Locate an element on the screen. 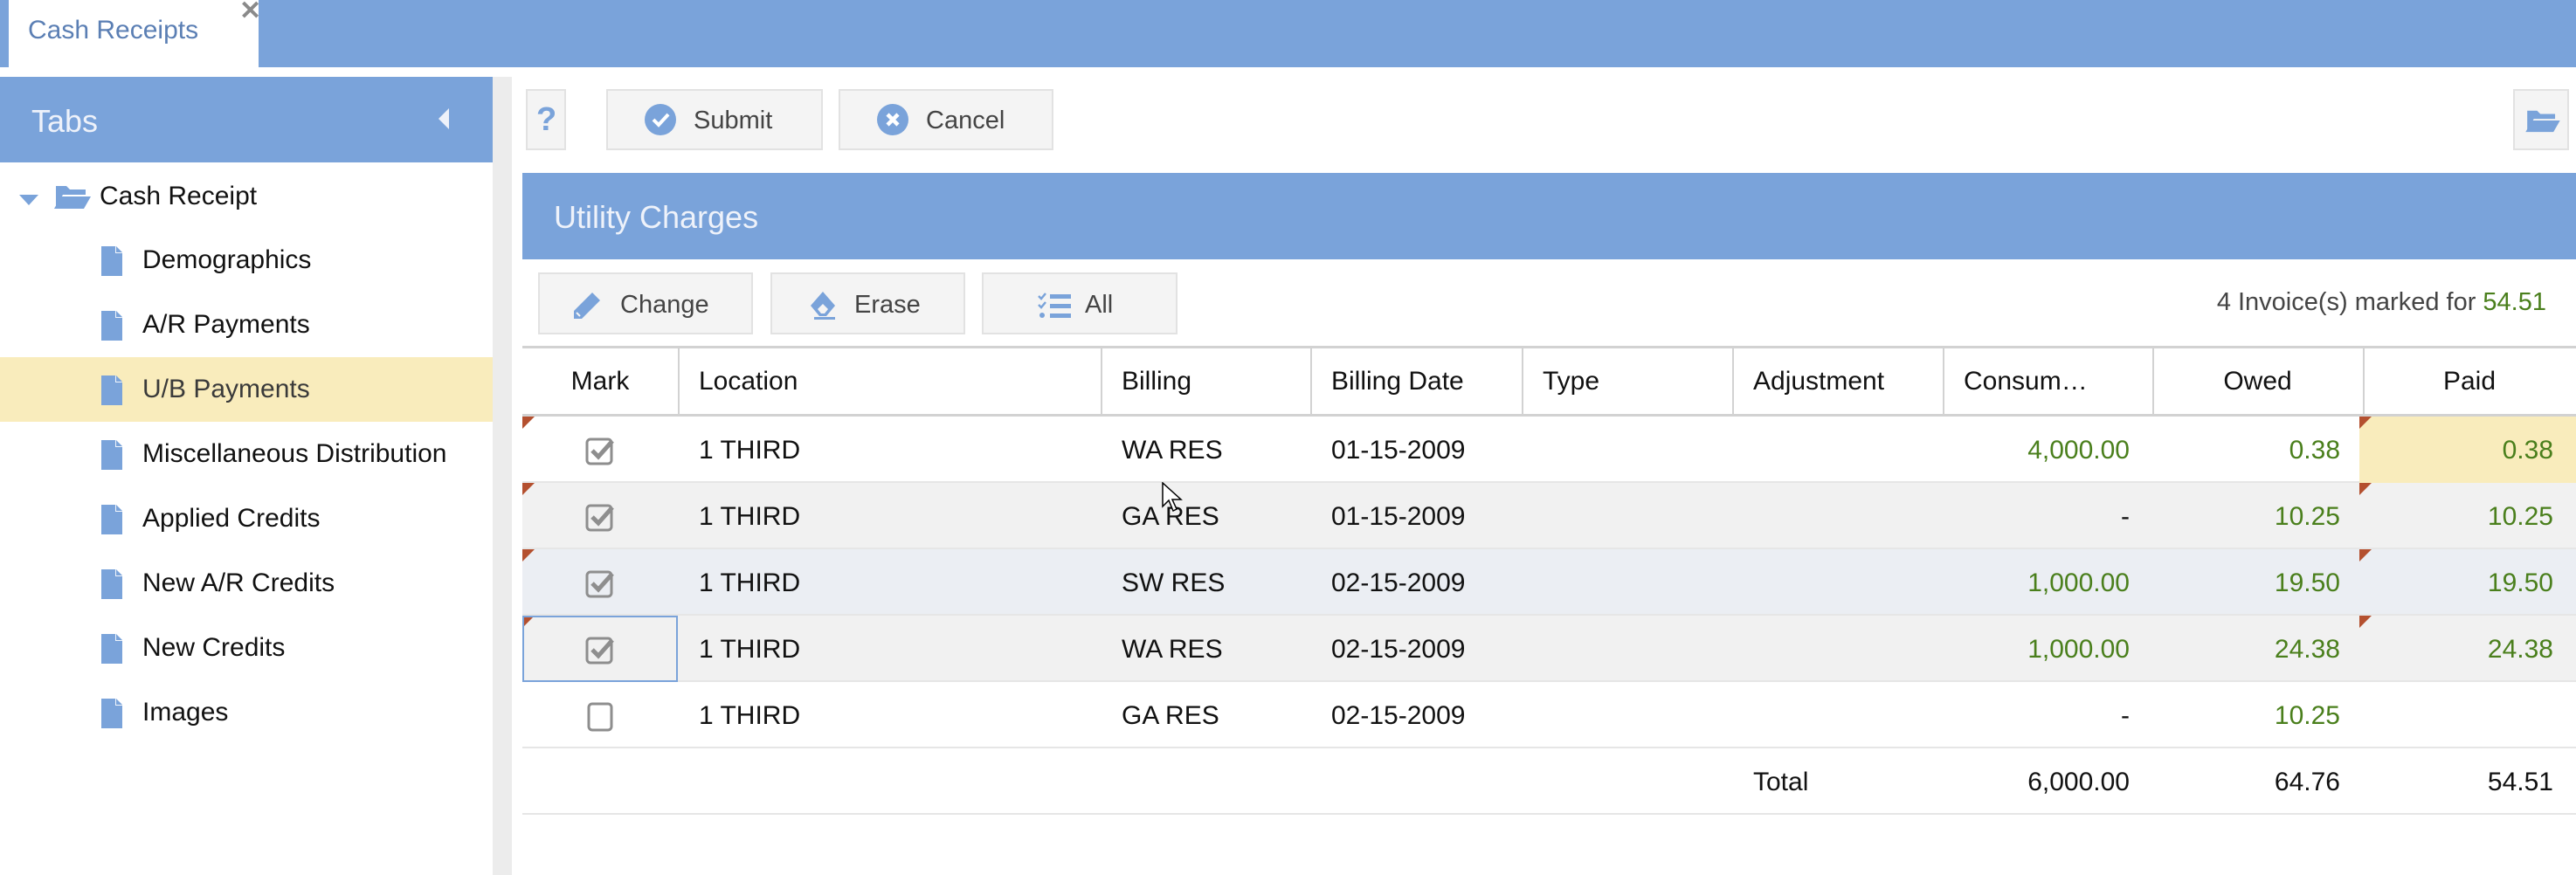 This screenshot has height=875, width=2576. caret-down-icon is located at coordinates (29, 200).